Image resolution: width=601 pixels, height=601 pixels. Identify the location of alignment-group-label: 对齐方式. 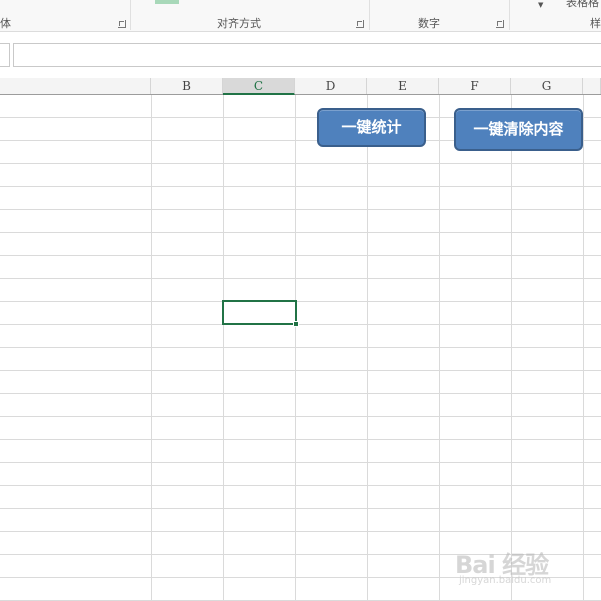
(239, 23).